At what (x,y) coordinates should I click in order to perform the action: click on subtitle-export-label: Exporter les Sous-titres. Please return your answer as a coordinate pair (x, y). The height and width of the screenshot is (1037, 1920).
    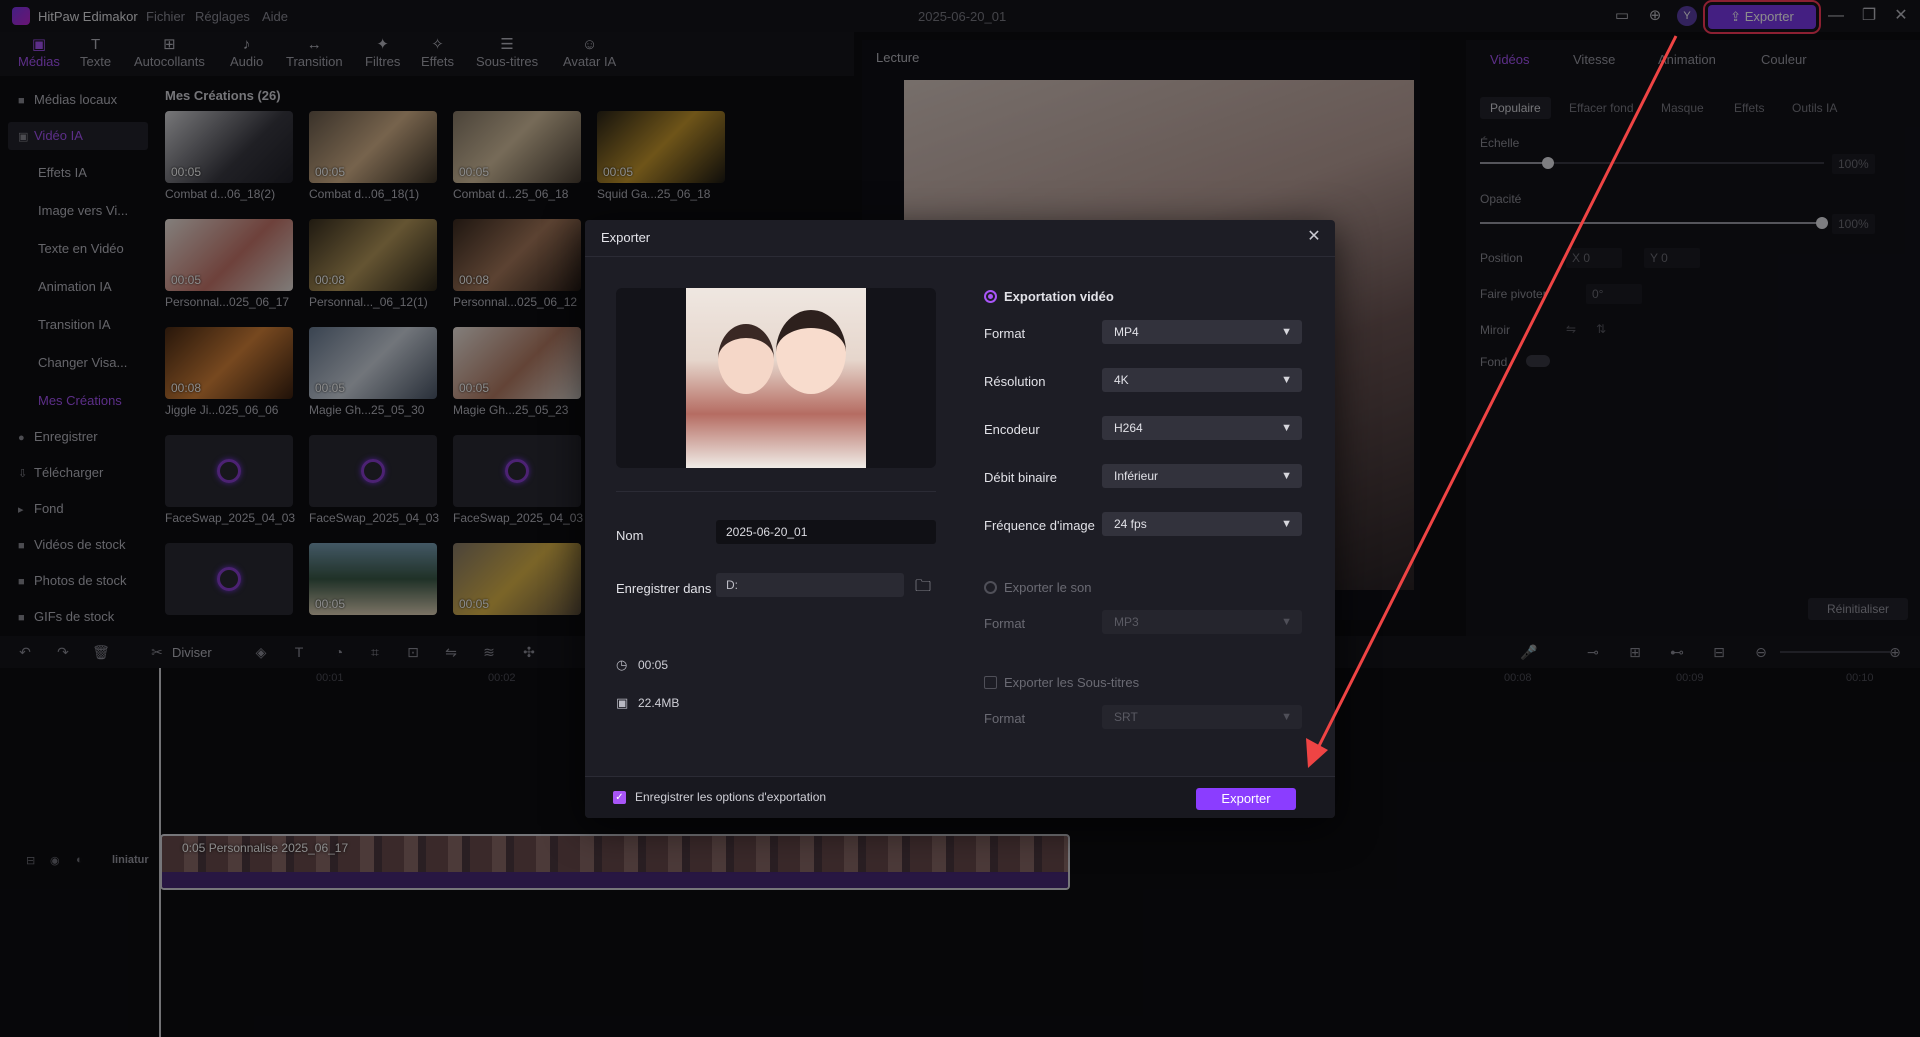
    Looking at the image, I should click on (1072, 682).